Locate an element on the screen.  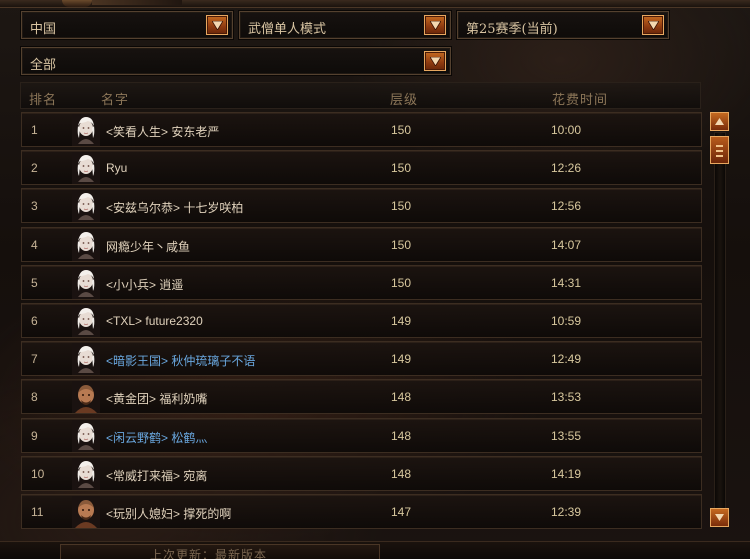
leaderboard-row: 7 <暗影王国> 秋仲琉璃子不语 149 12:49 is located at coordinates (361, 358).